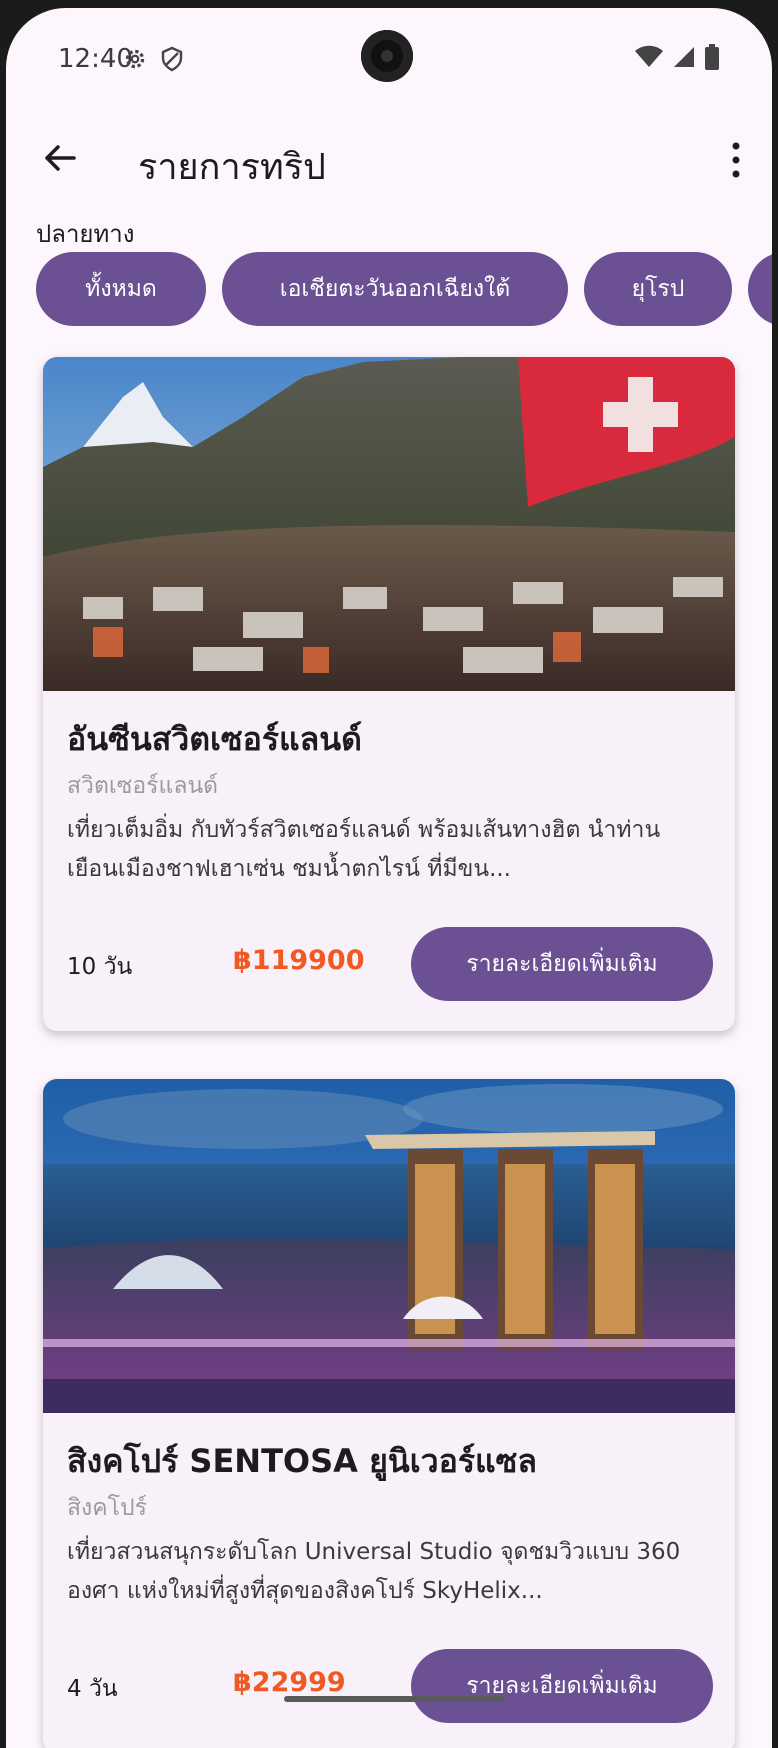  I want to click on shield-icon, so click(172, 59).